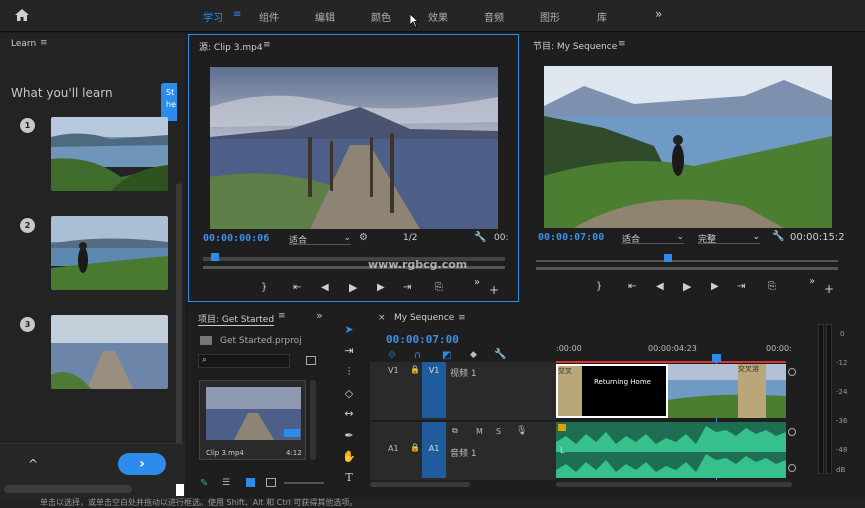 The height and width of the screenshot is (508, 865). Describe the element at coordinates (498, 431) in the screenshot. I see `solo-button: S` at that location.